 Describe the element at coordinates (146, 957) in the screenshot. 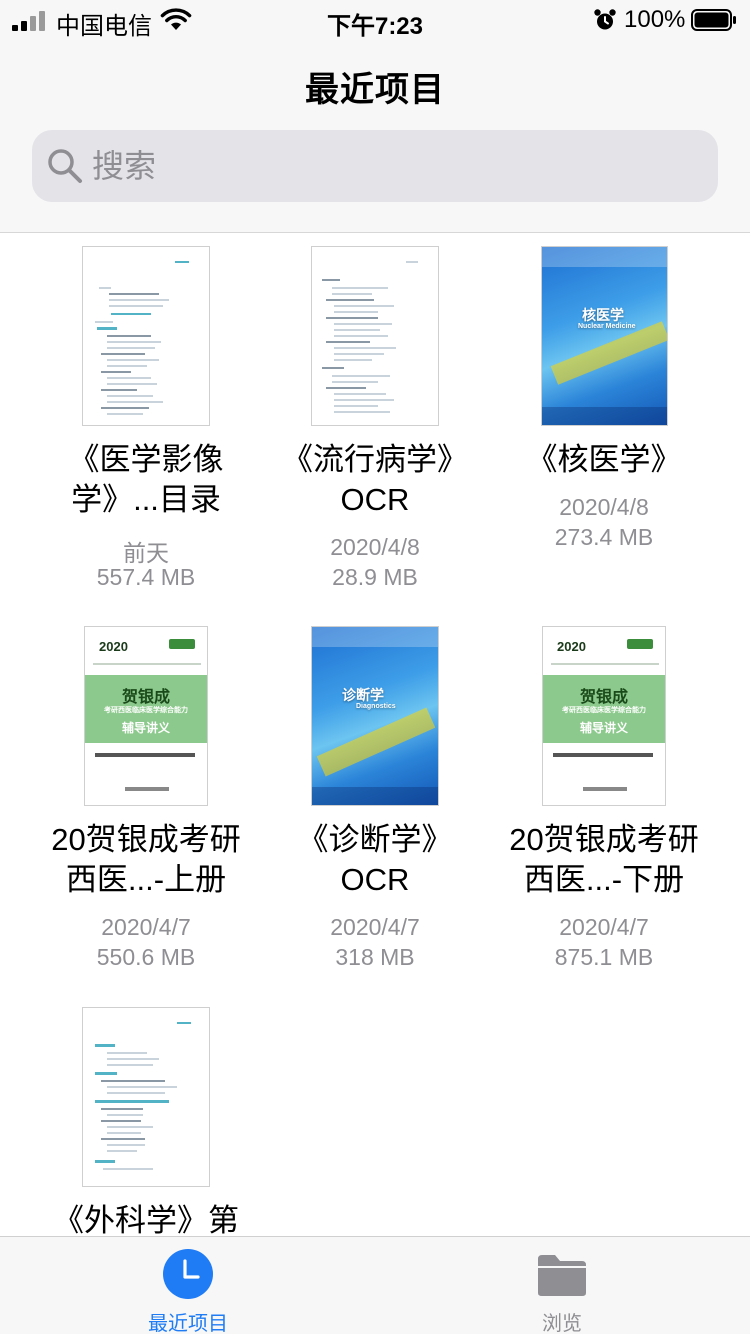

I see `file-size: 550.6 MB` at that location.